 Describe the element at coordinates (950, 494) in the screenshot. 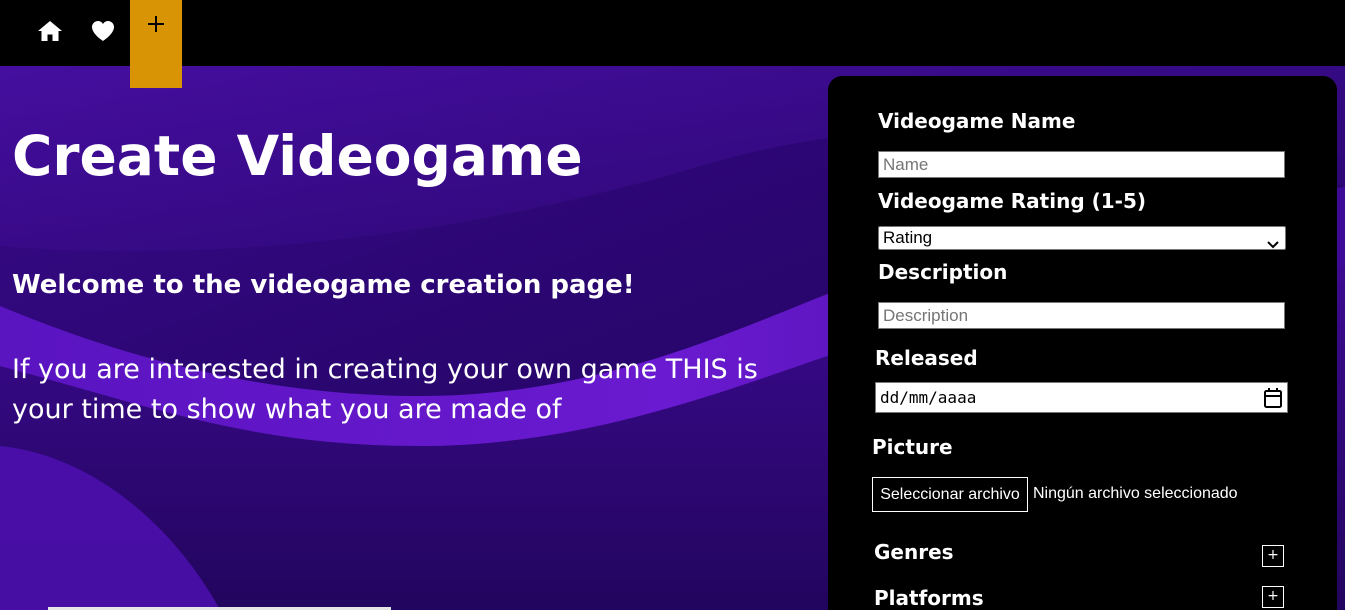

I see `select-file-button: Seleccionar archivo` at that location.